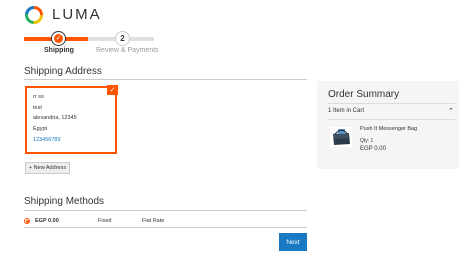 The height and width of the screenshot is (274, 474). What do you see at coordinates (293, 242) in the screenshot?
I see `next-button: Next` at bounding box center [293, 242].